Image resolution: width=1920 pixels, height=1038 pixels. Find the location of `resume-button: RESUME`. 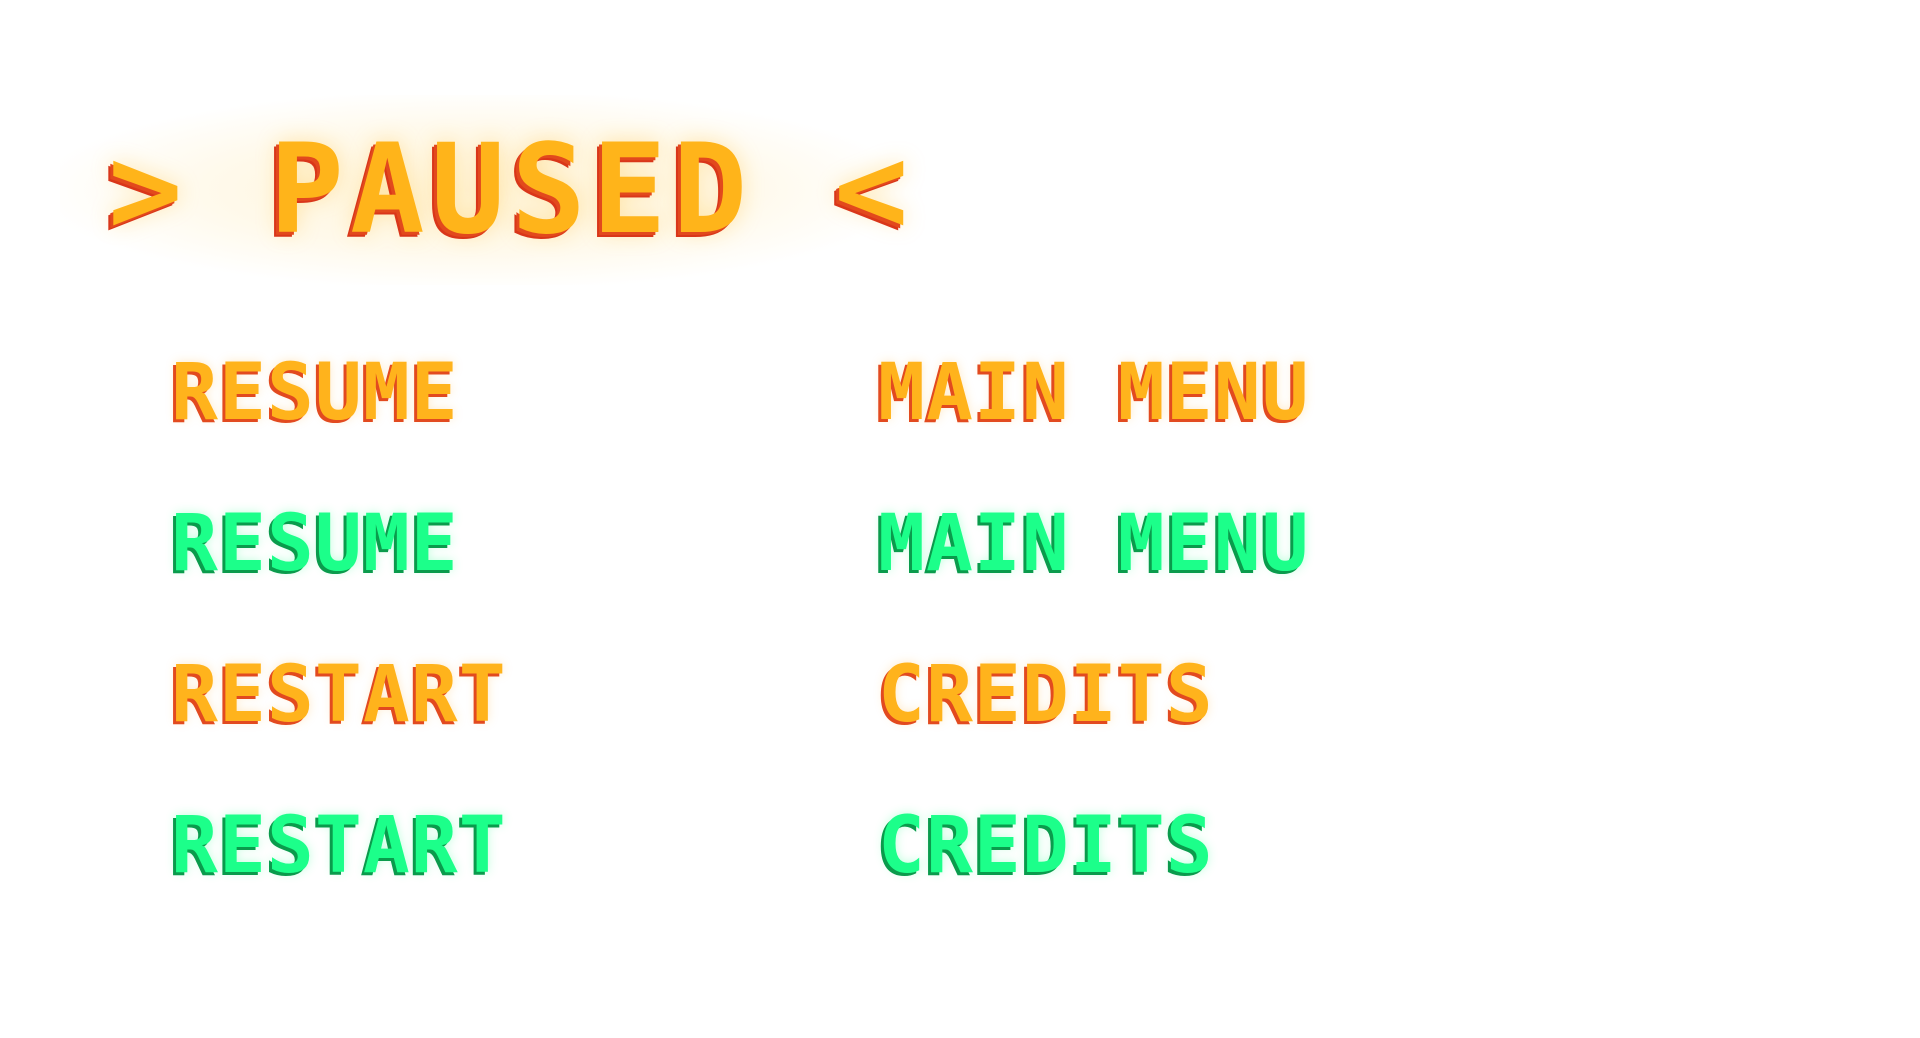

resume-button: RESUME is located at coordinates (315, 393).